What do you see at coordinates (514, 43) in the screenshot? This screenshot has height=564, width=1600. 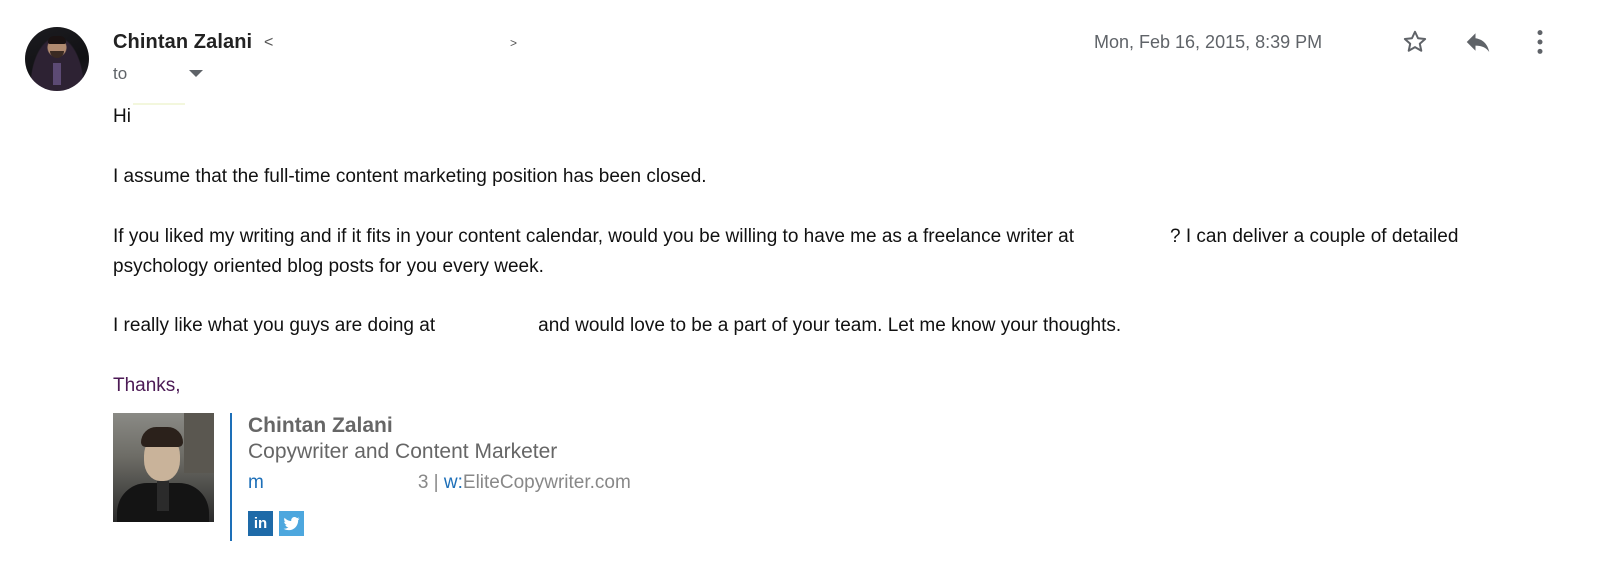 I see `sender-address-close-bracket: >` at bounding box center [514, 43].